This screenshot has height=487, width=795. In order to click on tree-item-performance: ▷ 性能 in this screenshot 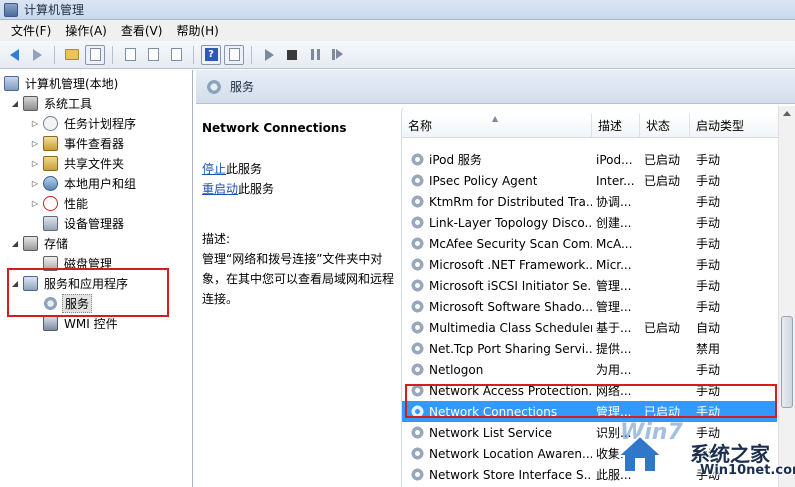, I will do `click(60, 203)`.